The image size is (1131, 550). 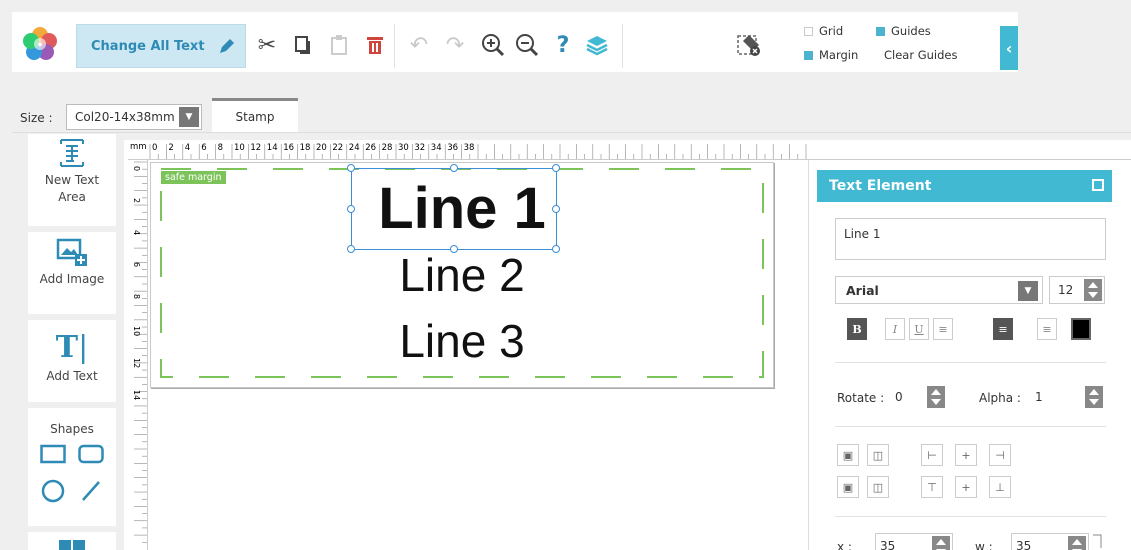 What do you see at coordinates (339, 45) in the screenshot?
I see `paste-icon` at bounding box center [339, 45].